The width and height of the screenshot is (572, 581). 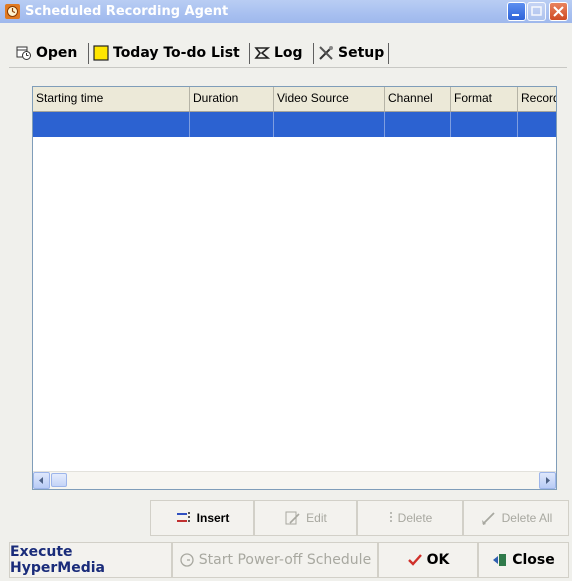 I want to click on scroll-left-button, so click(x=41, y=480).